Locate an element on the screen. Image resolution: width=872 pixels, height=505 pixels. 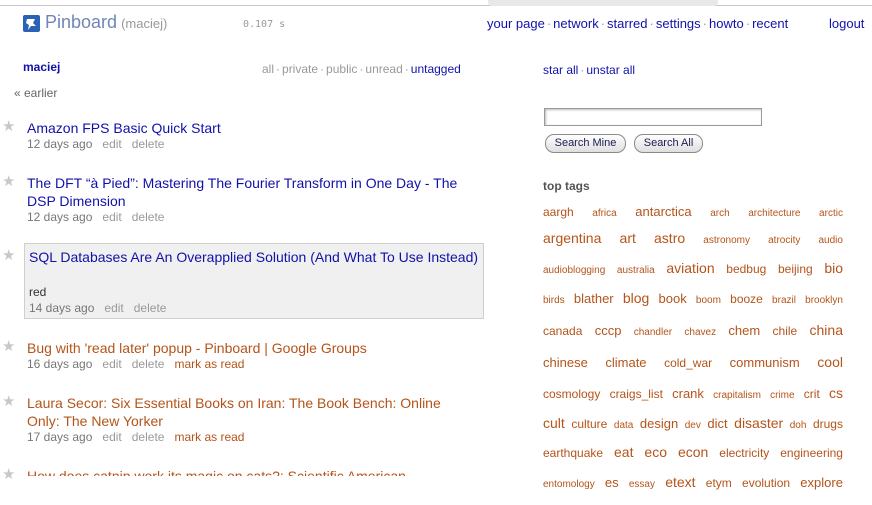
filter-untagged: untagged is located at coordinates (436, 69).